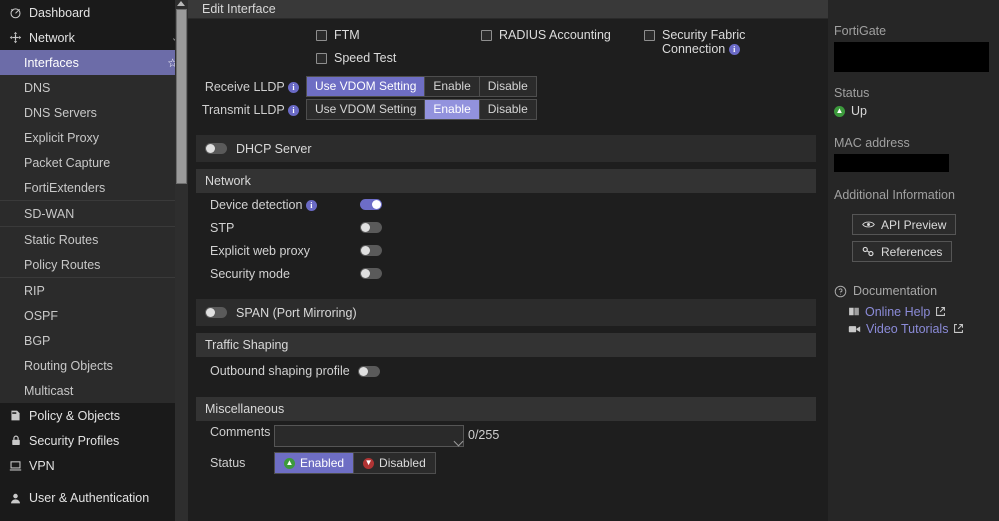  What do you see at coordinates (181, 3) in the screenshot?
I see `scroll-up-arrow-icon` at bounding box center [181, 3].